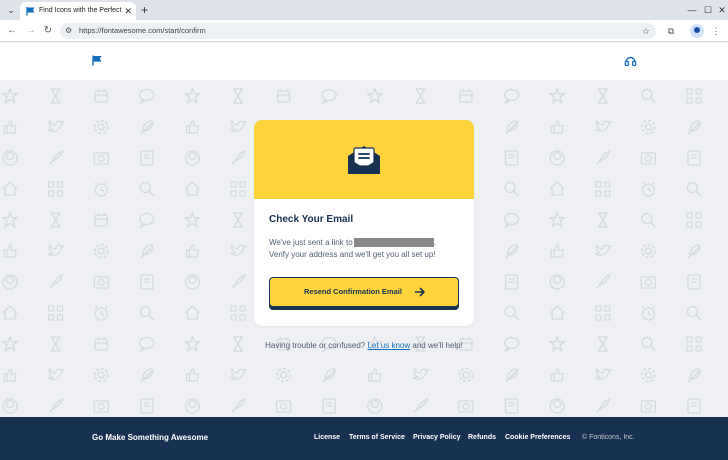 This screenshot has width=728, height=460. What do you see at coordinates (81, 10) in the screenshot?
I see `tab-title: Find Icons with the Perfect Look` at bounding box center [81, 10].